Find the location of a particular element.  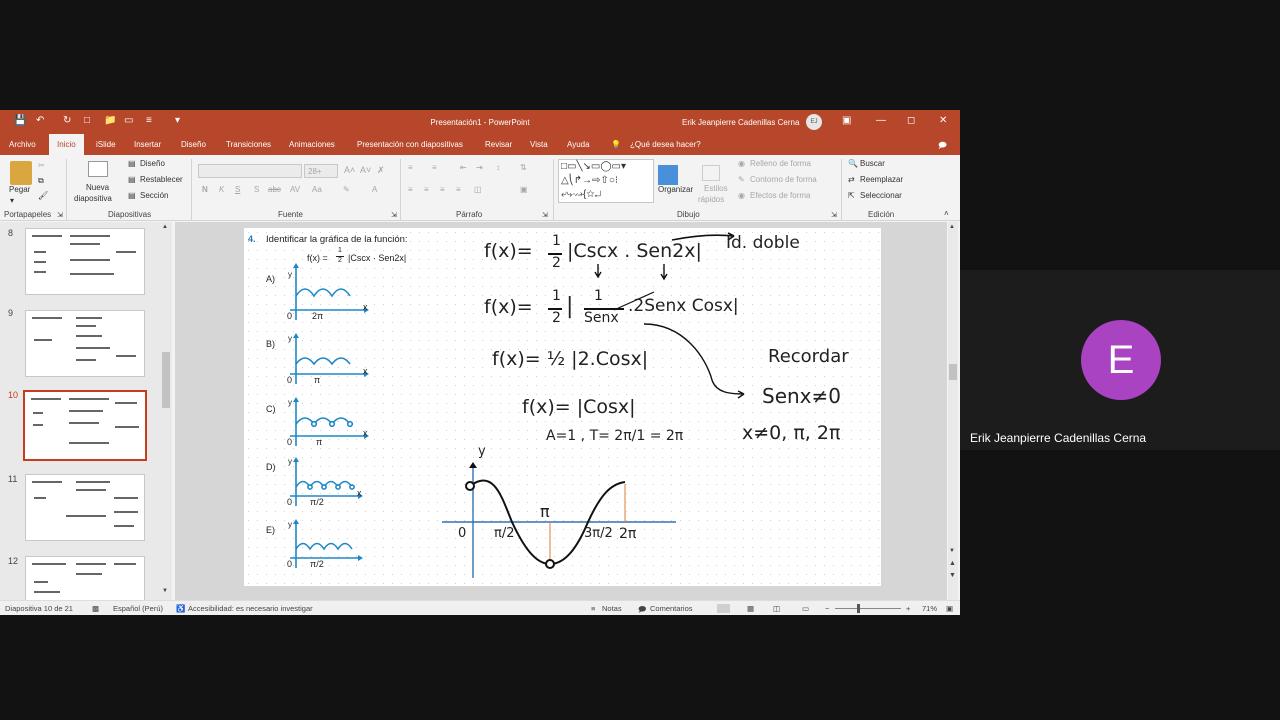

decrease-indent-icon: ⇤ is located at coordinates (463, 167).